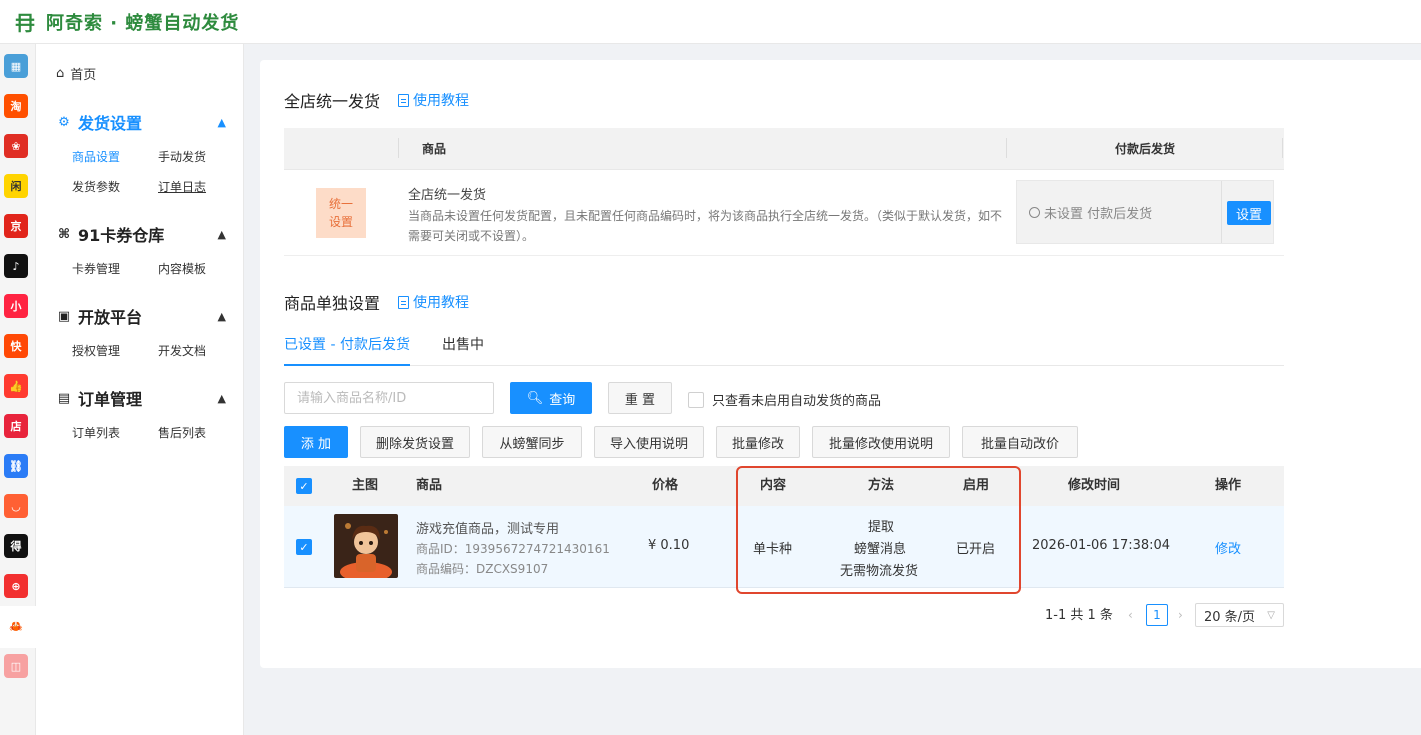 The height and width of the screenshot is (735, 1421). I want to click on product-tutorial-link: 使用教程, so click(433, 302).